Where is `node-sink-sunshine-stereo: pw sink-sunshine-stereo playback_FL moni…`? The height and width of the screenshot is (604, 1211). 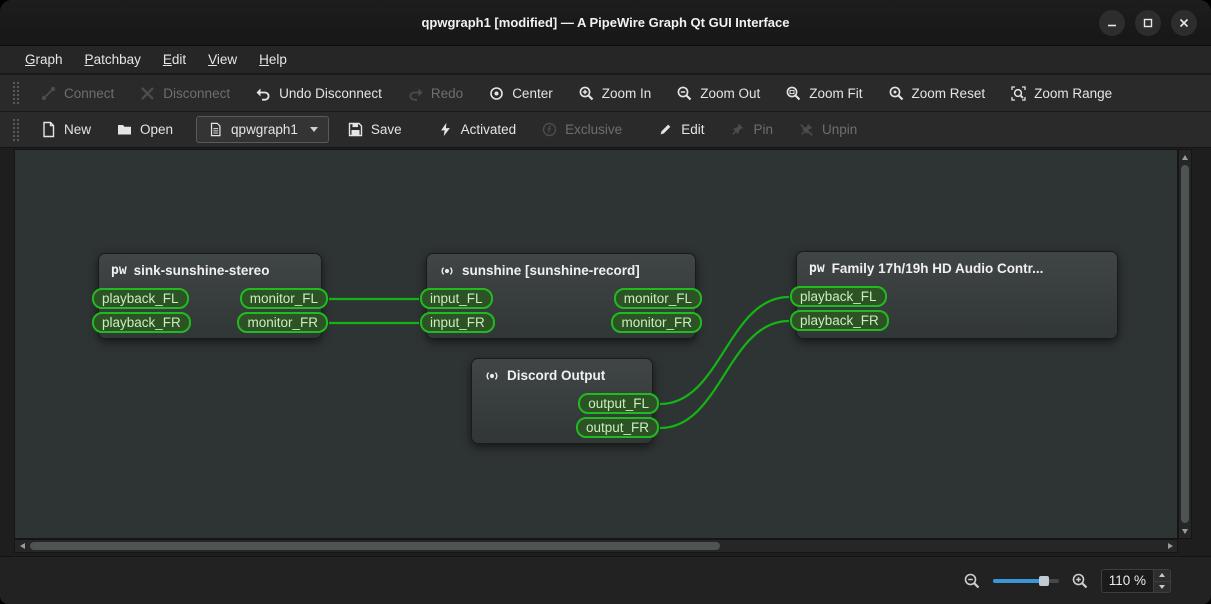 node-sink-sunshine-stereo: pw sink-sunshine-stereo playback_FL moni… is located at coordinates (210, 296).